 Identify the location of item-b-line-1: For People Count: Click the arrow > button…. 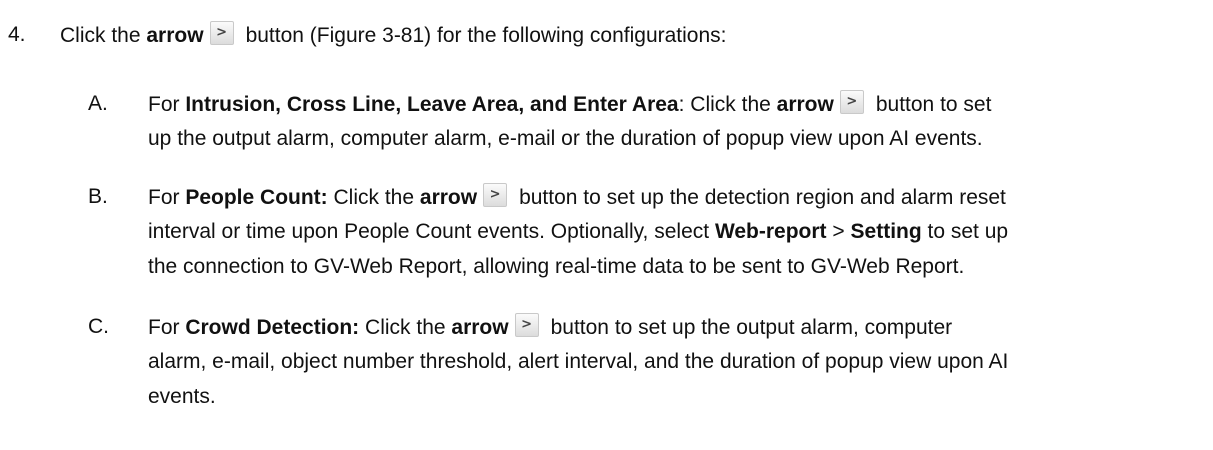
(577, 197).